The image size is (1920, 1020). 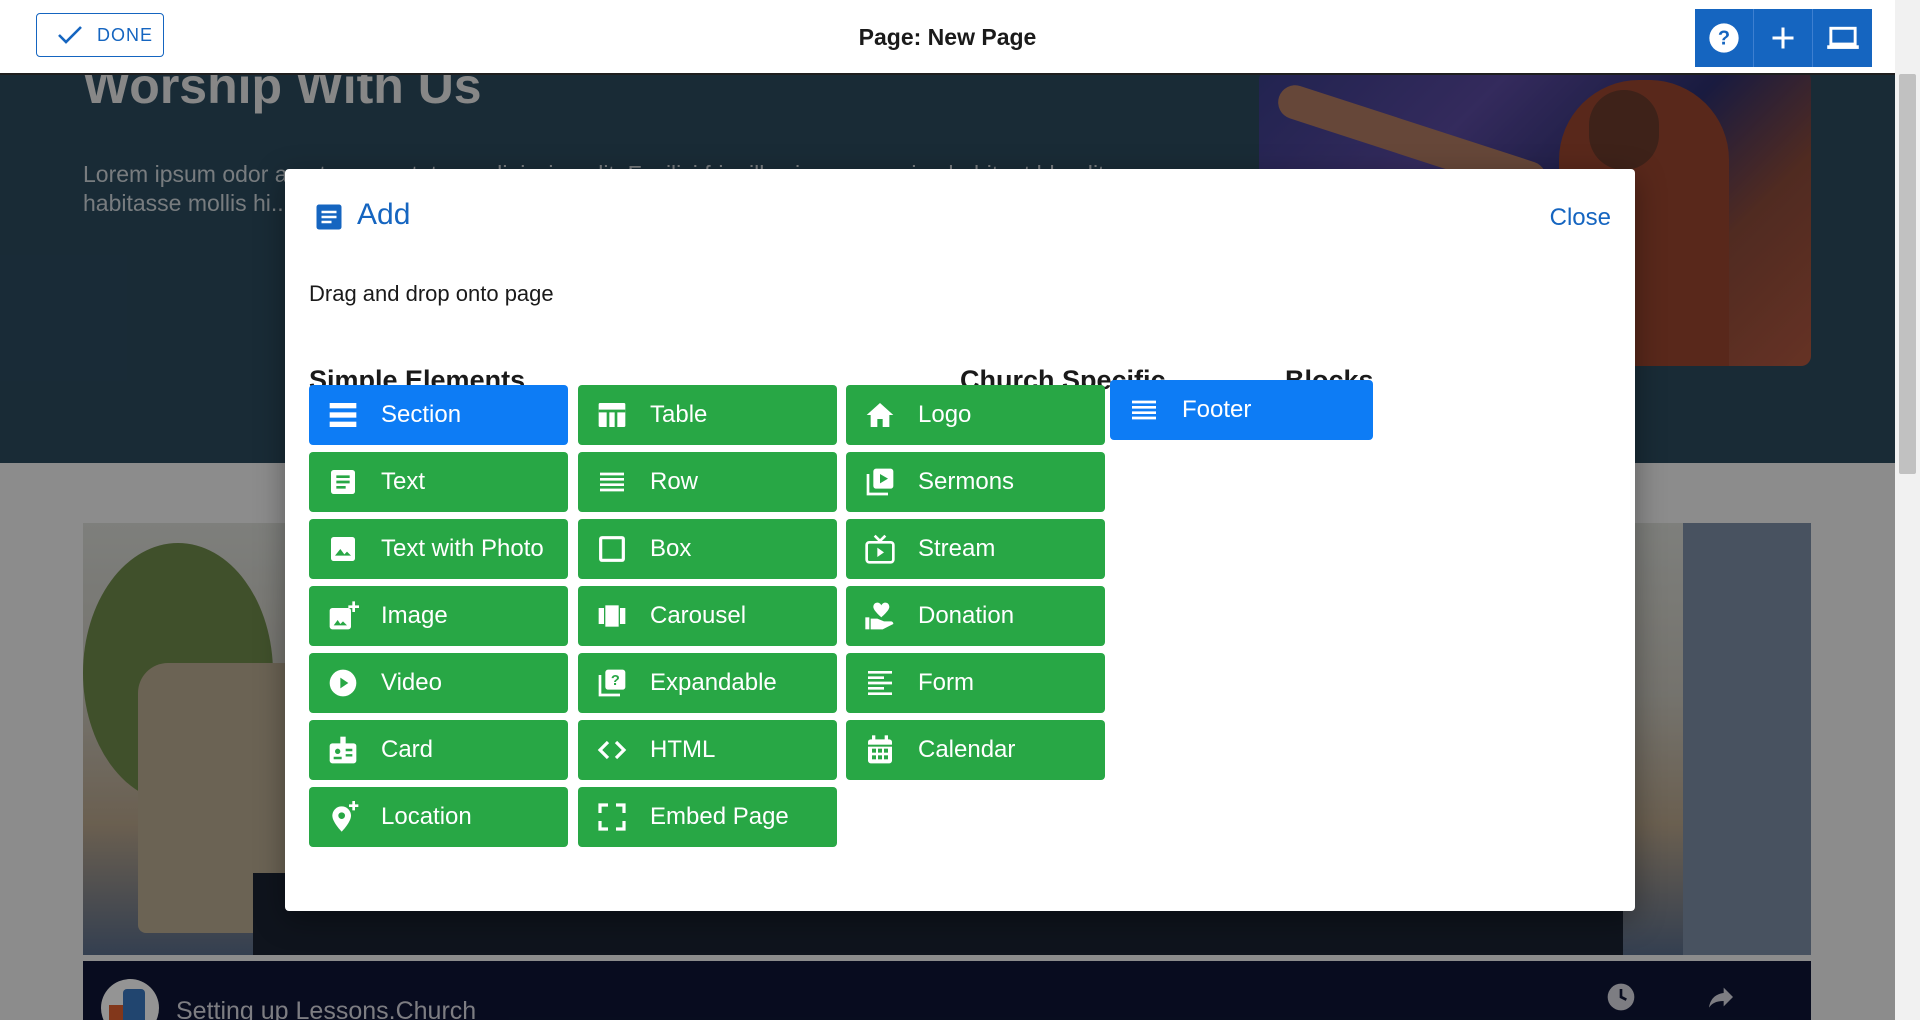 What do you see at coordinates (683, 749) in the screenshot?
I see `element-label: HTML` at bounding box center [683, 749].